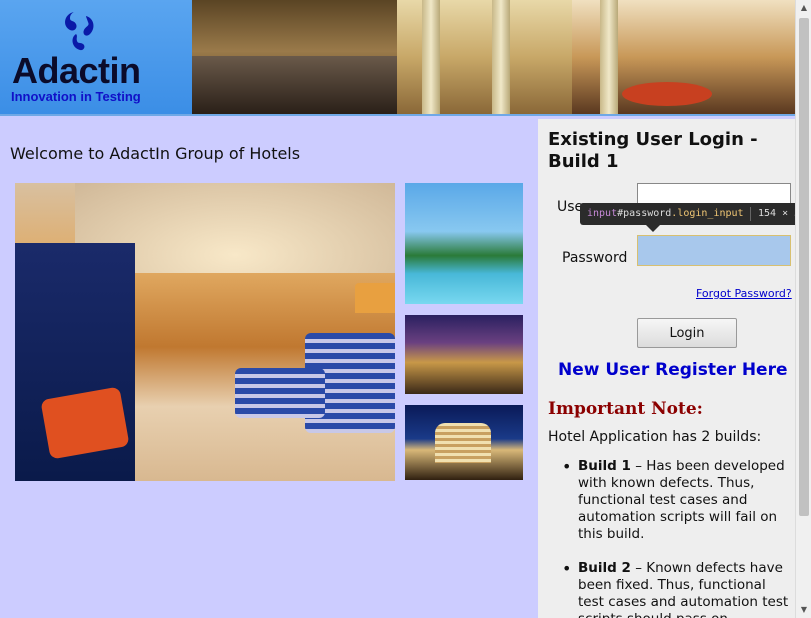 Image resolution: width=811 pixels, height=618 pixels. I want to click on tooltip-class: .login_input, so click(707, 213).